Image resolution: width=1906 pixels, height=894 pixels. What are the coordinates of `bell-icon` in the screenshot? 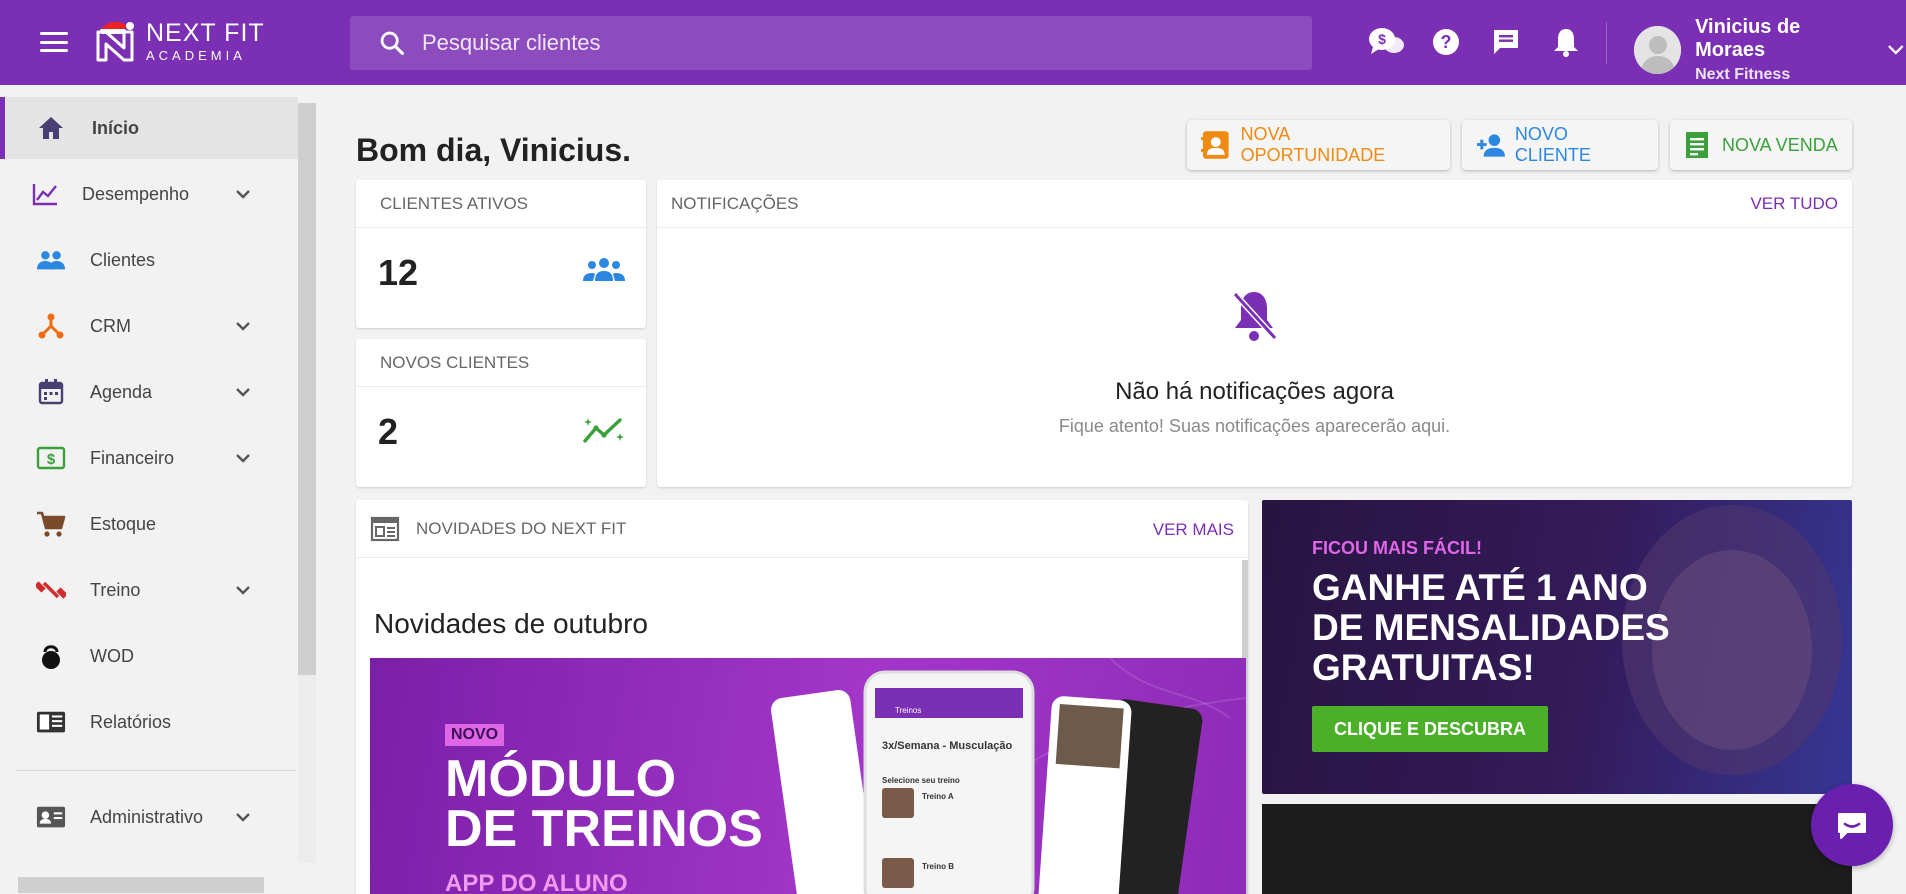 It's located at (1566, 42).